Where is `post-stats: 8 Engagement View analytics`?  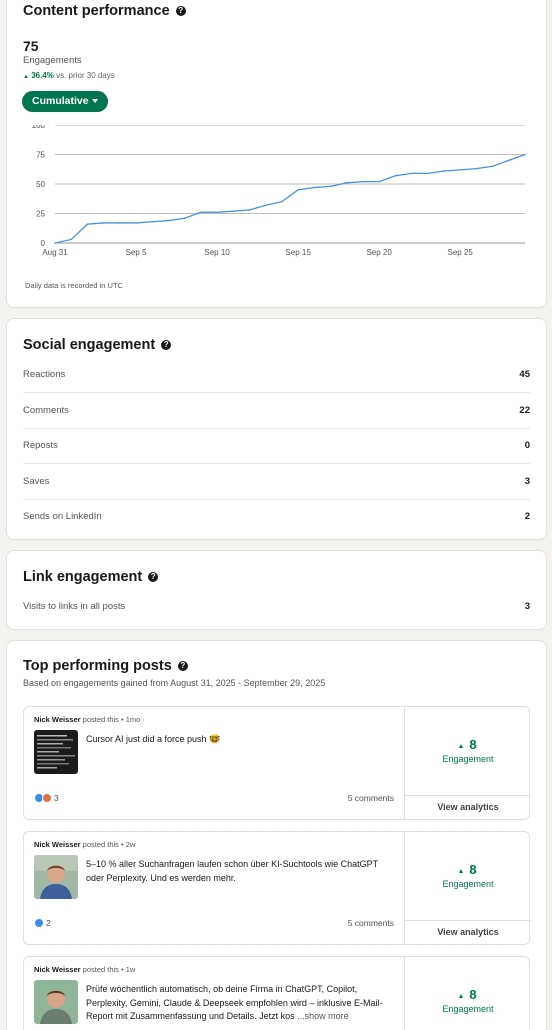
post-stats: 8 Engagement View analytics is located at coordinates (468, 888).